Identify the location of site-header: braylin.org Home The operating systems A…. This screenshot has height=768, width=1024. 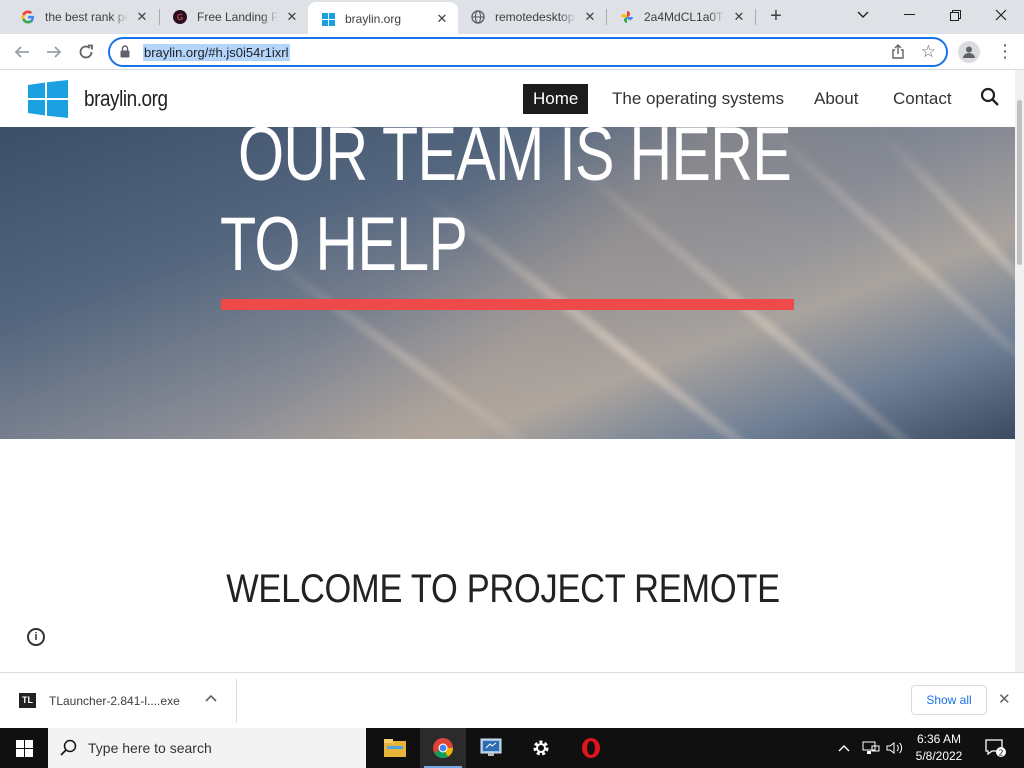
(507, 98).